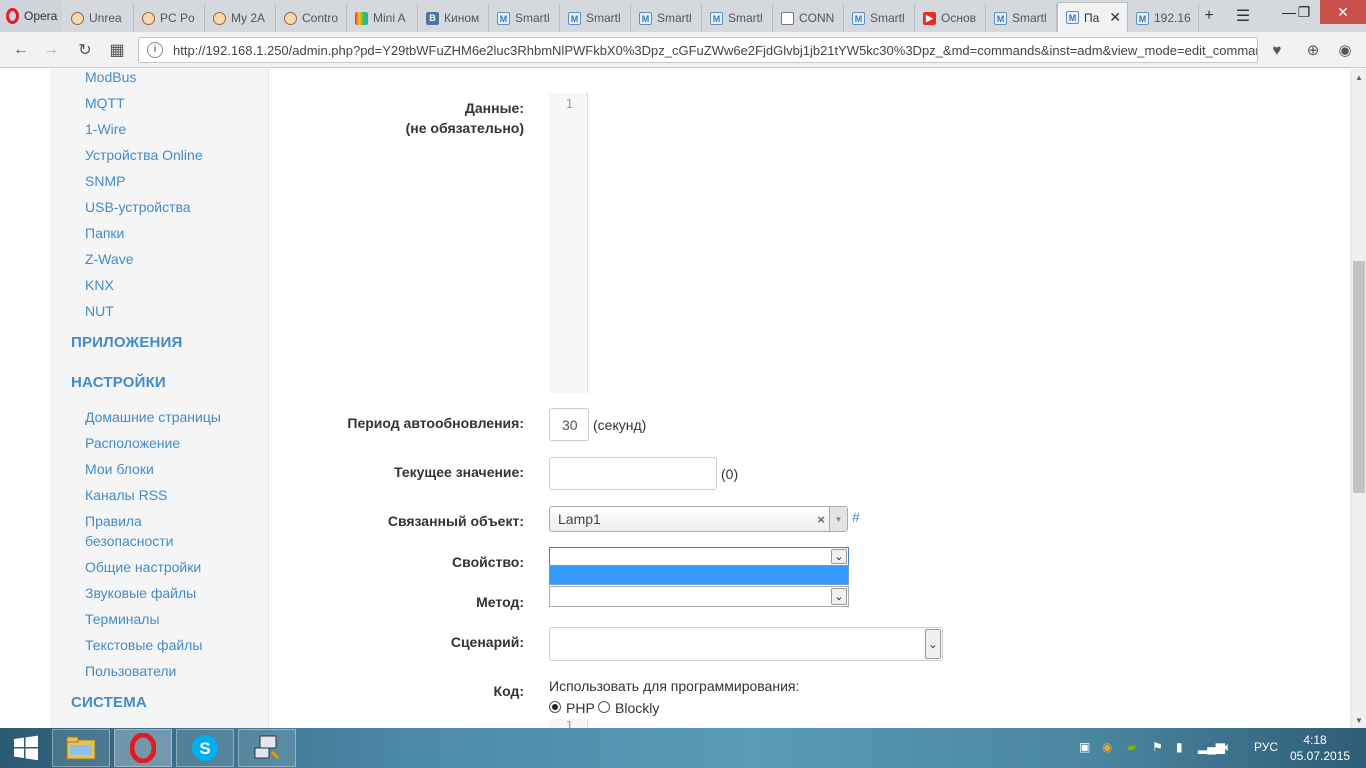 This screenshot has width=1366, height=768. Describe the element at coordinates (1084, 747) in the screenshot. I see `tray-box-icon: ▣` at that location.